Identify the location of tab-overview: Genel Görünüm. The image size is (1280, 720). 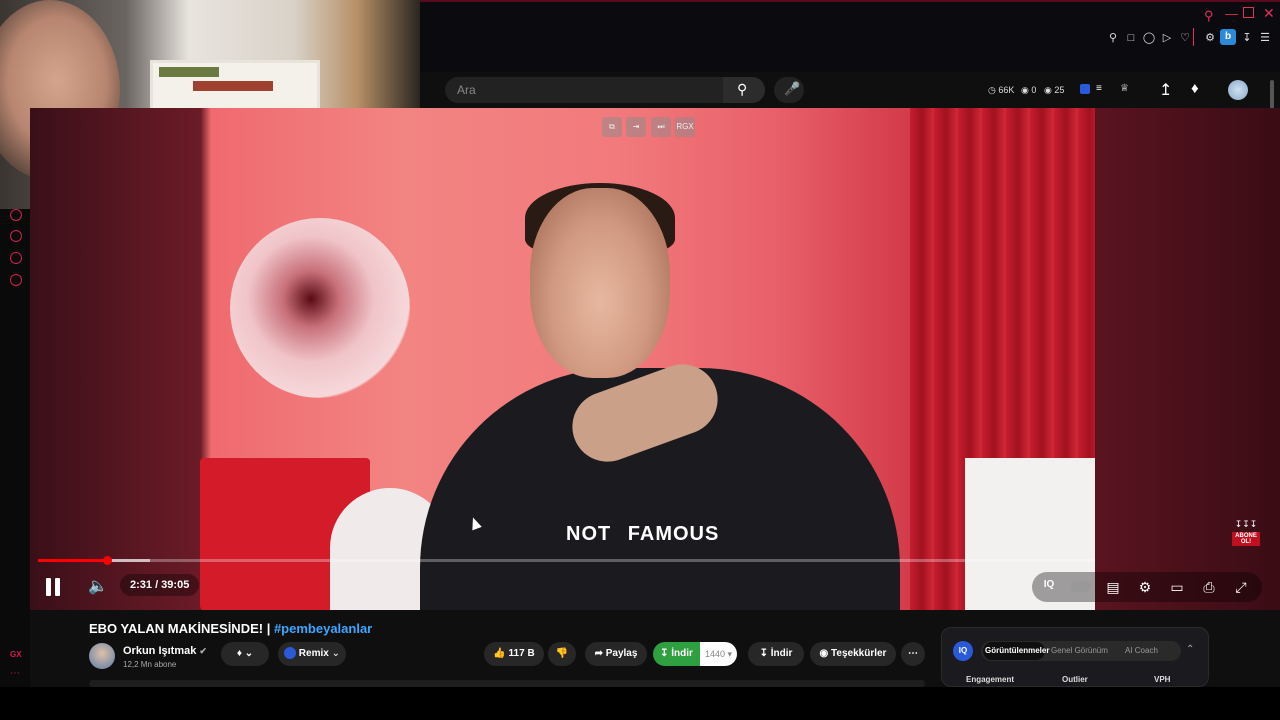
(1079, 650).